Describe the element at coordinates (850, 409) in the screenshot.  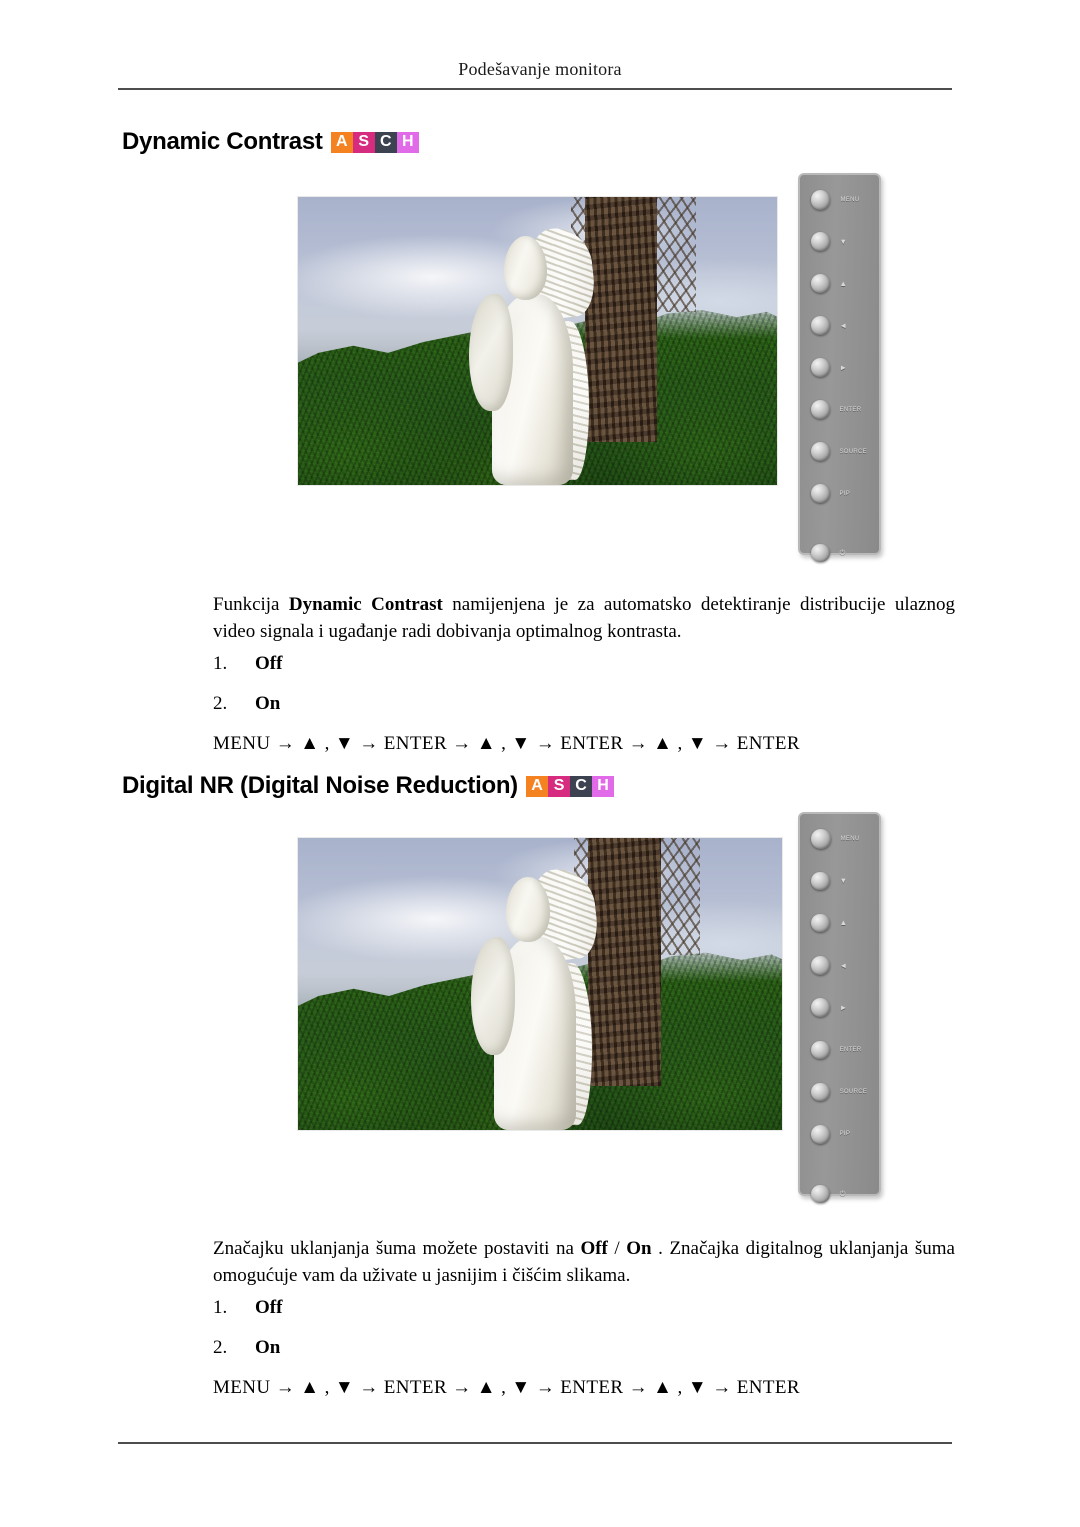
I see `enter-button-label: ENTER` at that location.